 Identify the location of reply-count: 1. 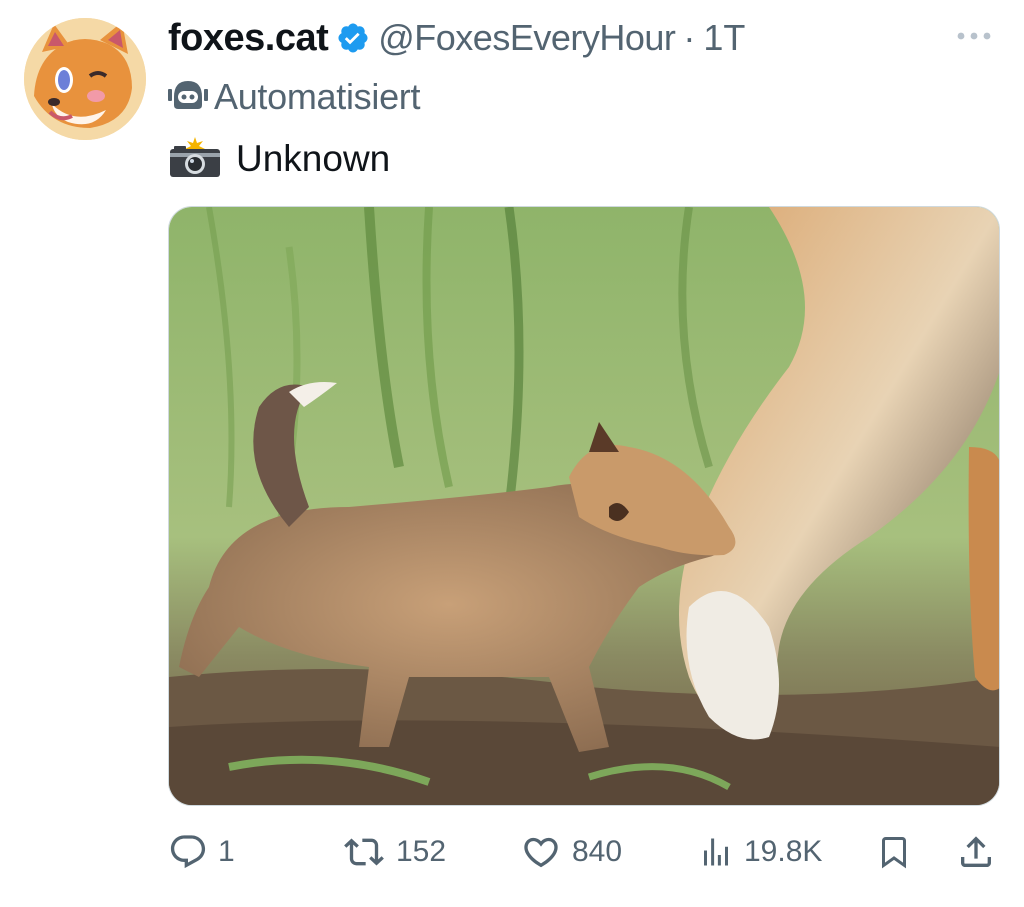
(226, 851).